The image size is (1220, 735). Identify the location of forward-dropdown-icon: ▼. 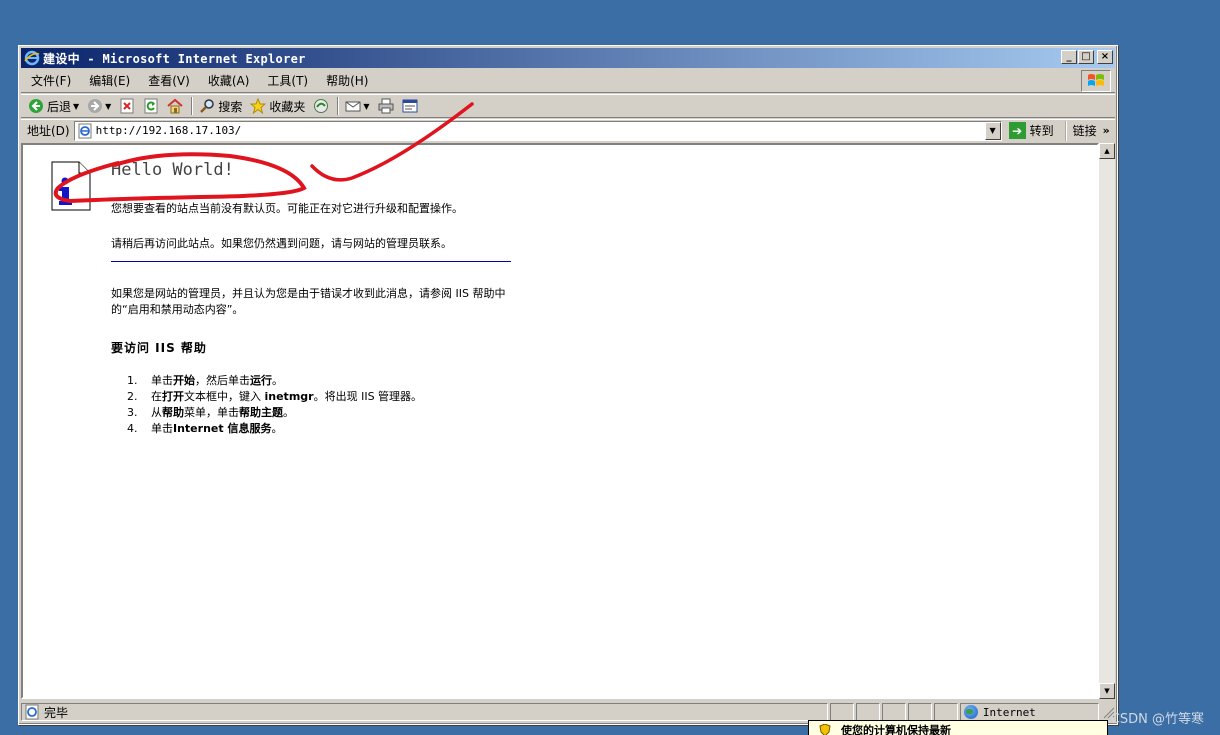
(108, 106).